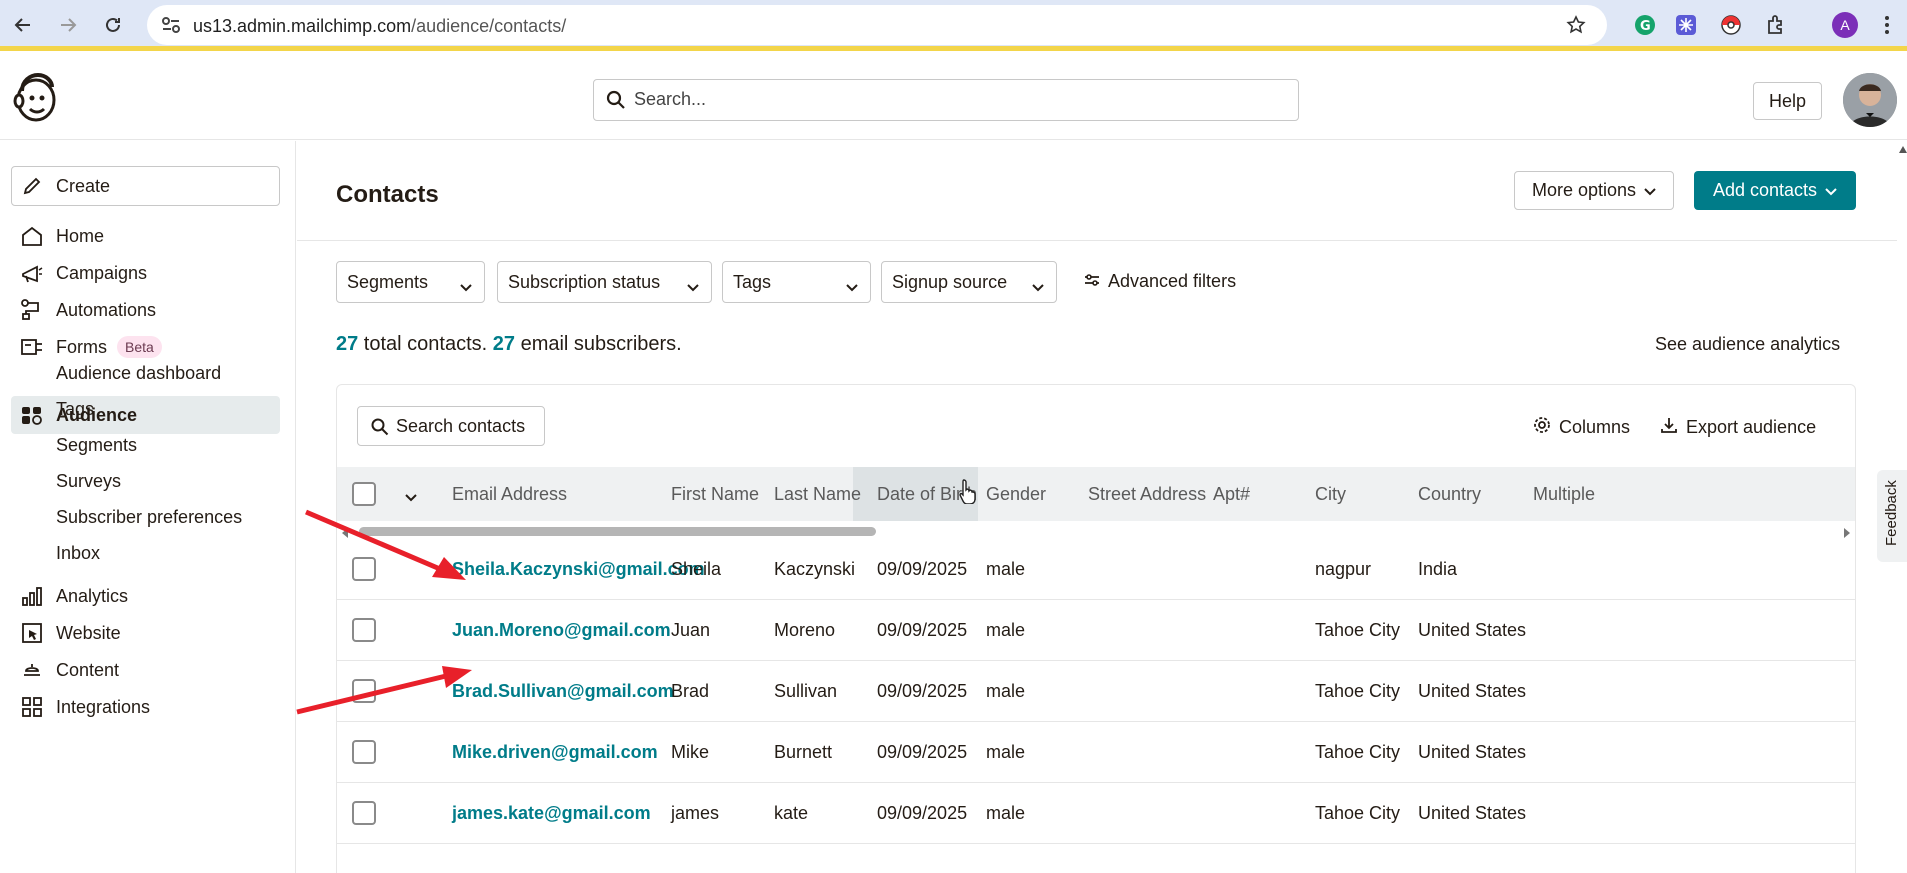  What do you see at coordinates (145, 707) in the screenshot?
I see `sidebar-item-integrations: Integrations` at bounding box center [145, 707].